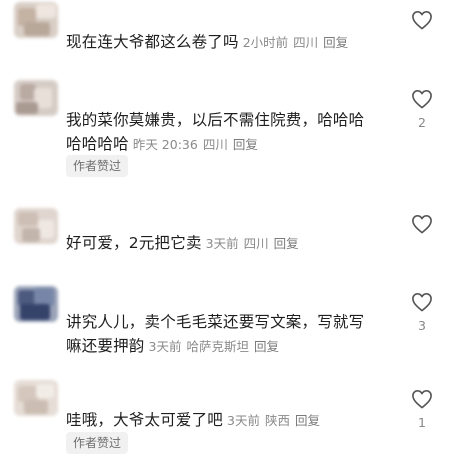  Describe the element at coordinates (134, 243) in the screenshot. I see `comment-content: 好可爱，2元把它卖` at that location.